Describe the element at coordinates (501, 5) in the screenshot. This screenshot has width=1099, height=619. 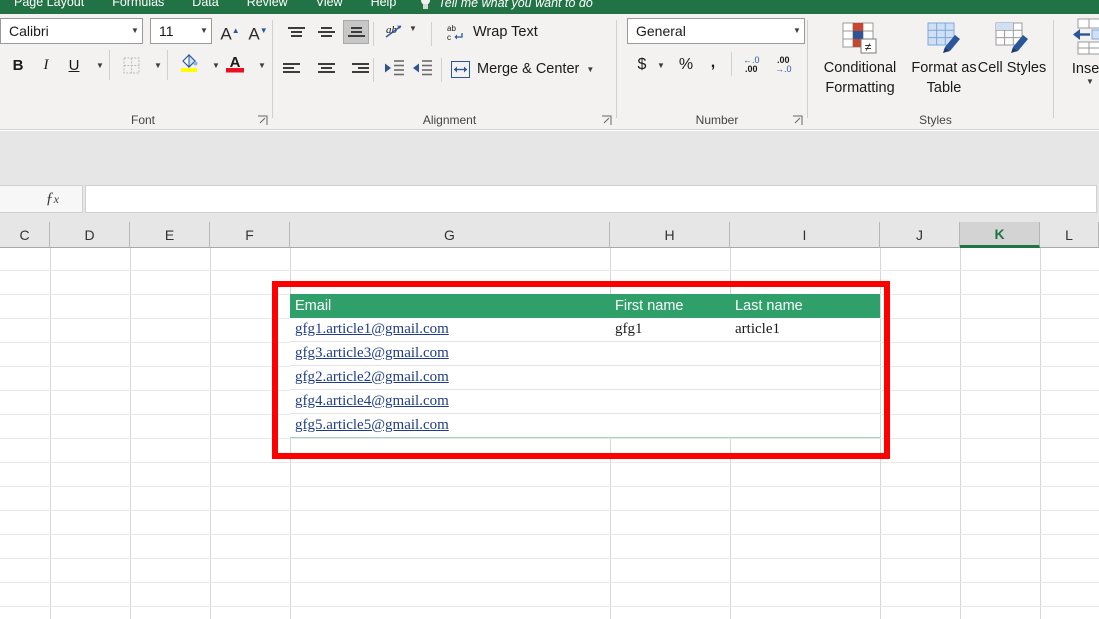
I see `tell-me-box: Tell me what you want to do` at that location.